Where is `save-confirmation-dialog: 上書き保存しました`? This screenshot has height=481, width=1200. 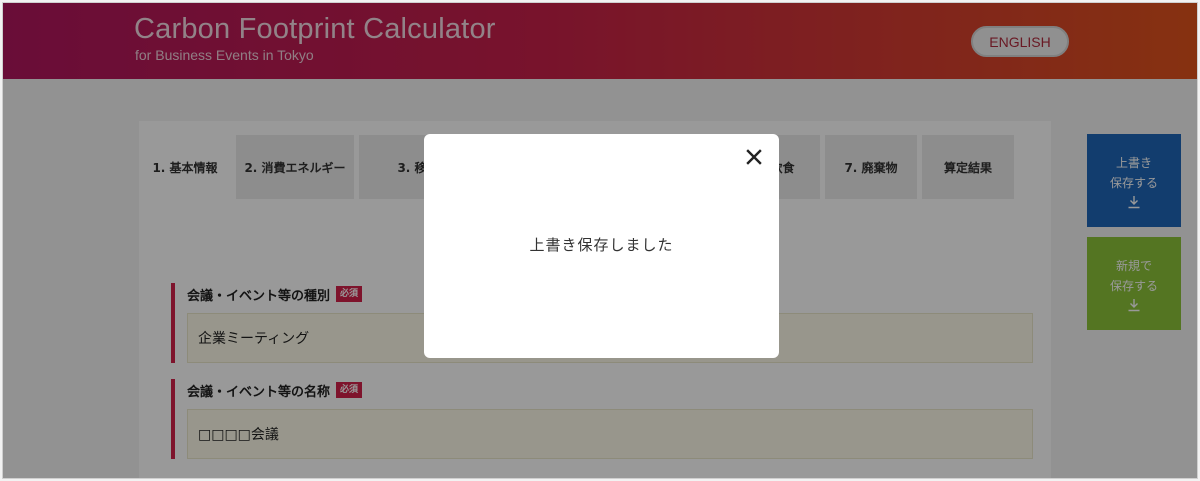 save-confirmation-dialog: 上書き保存しました is located at coordinates (601, 246).